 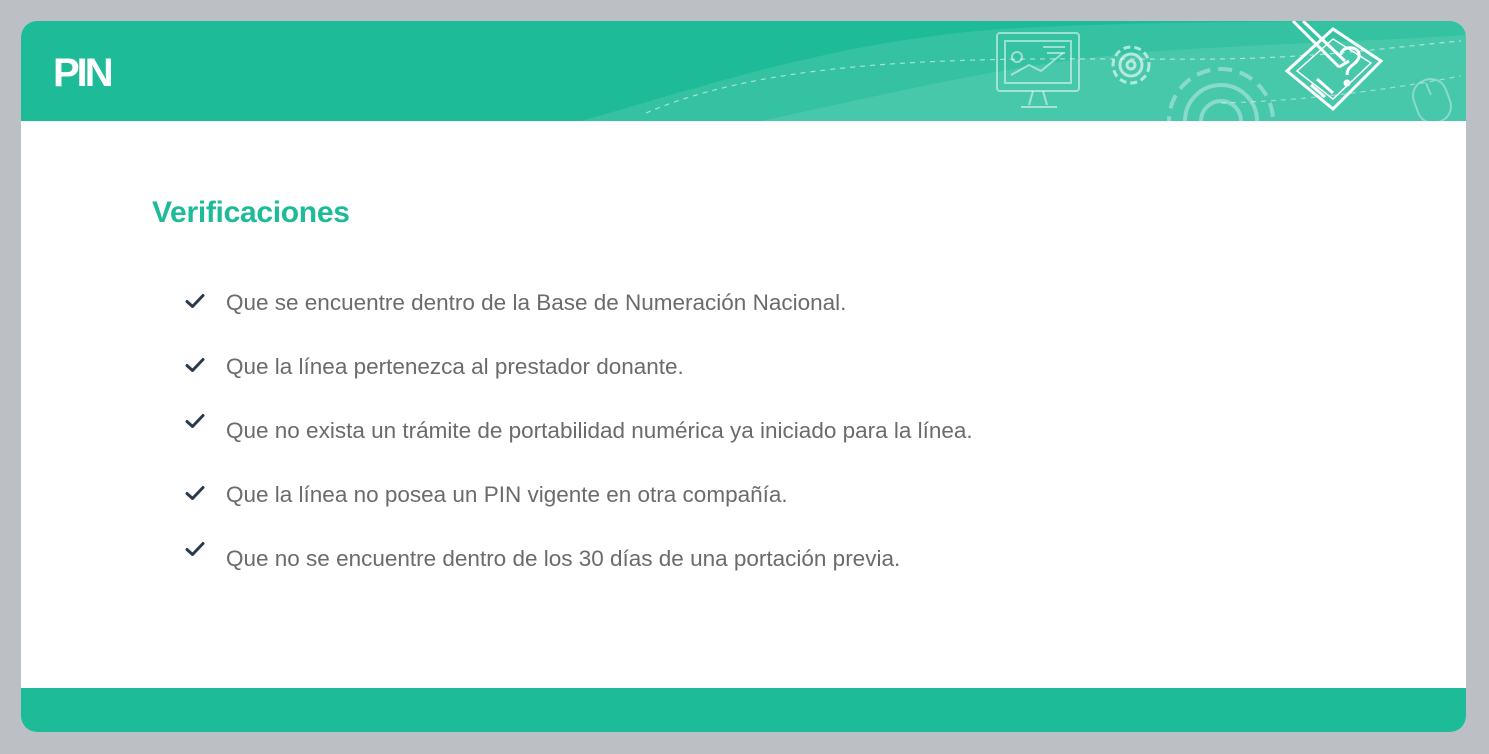 I want to click on header-decoration, so click(x=1023, y=71).